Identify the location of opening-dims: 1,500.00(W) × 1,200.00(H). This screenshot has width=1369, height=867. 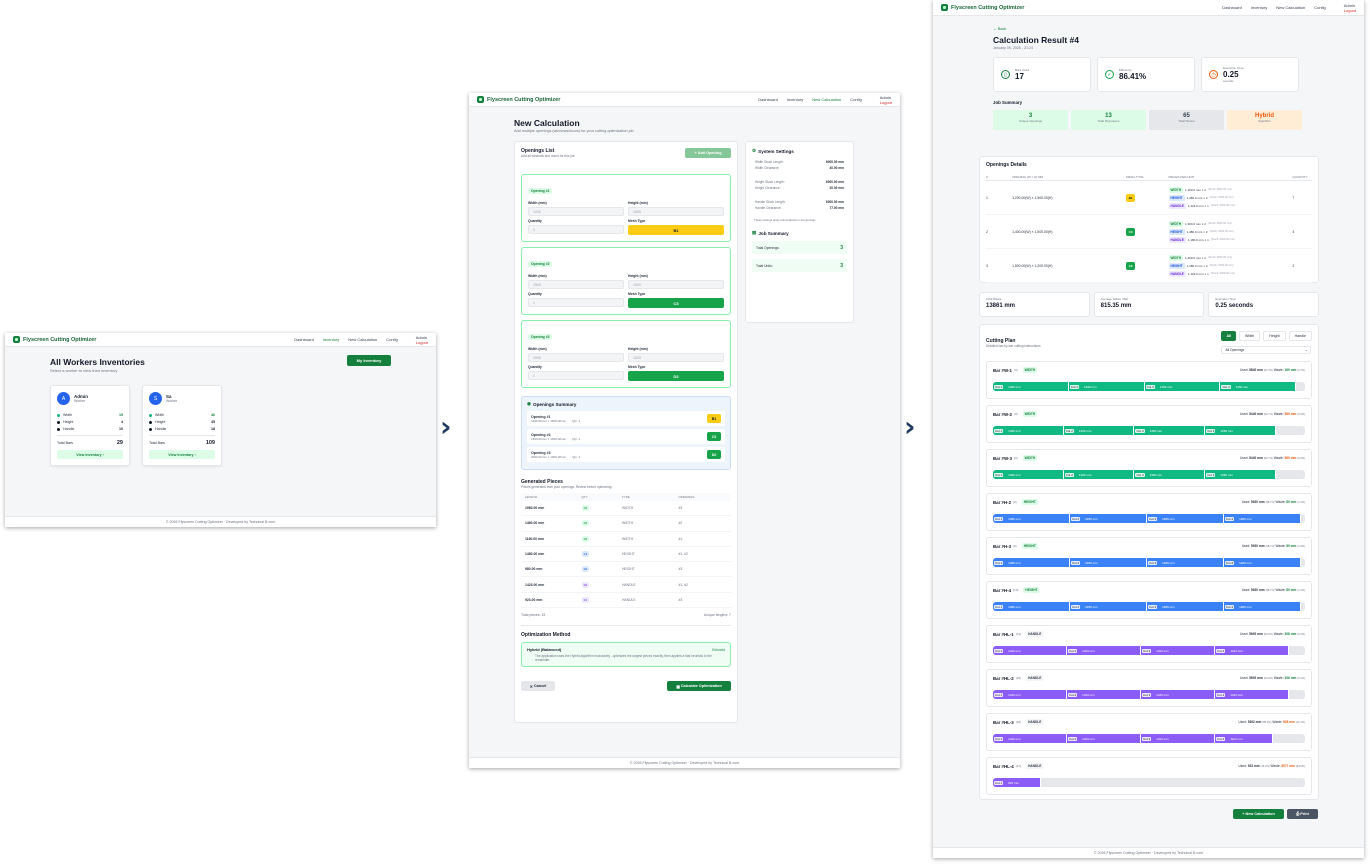
(1032, 265).